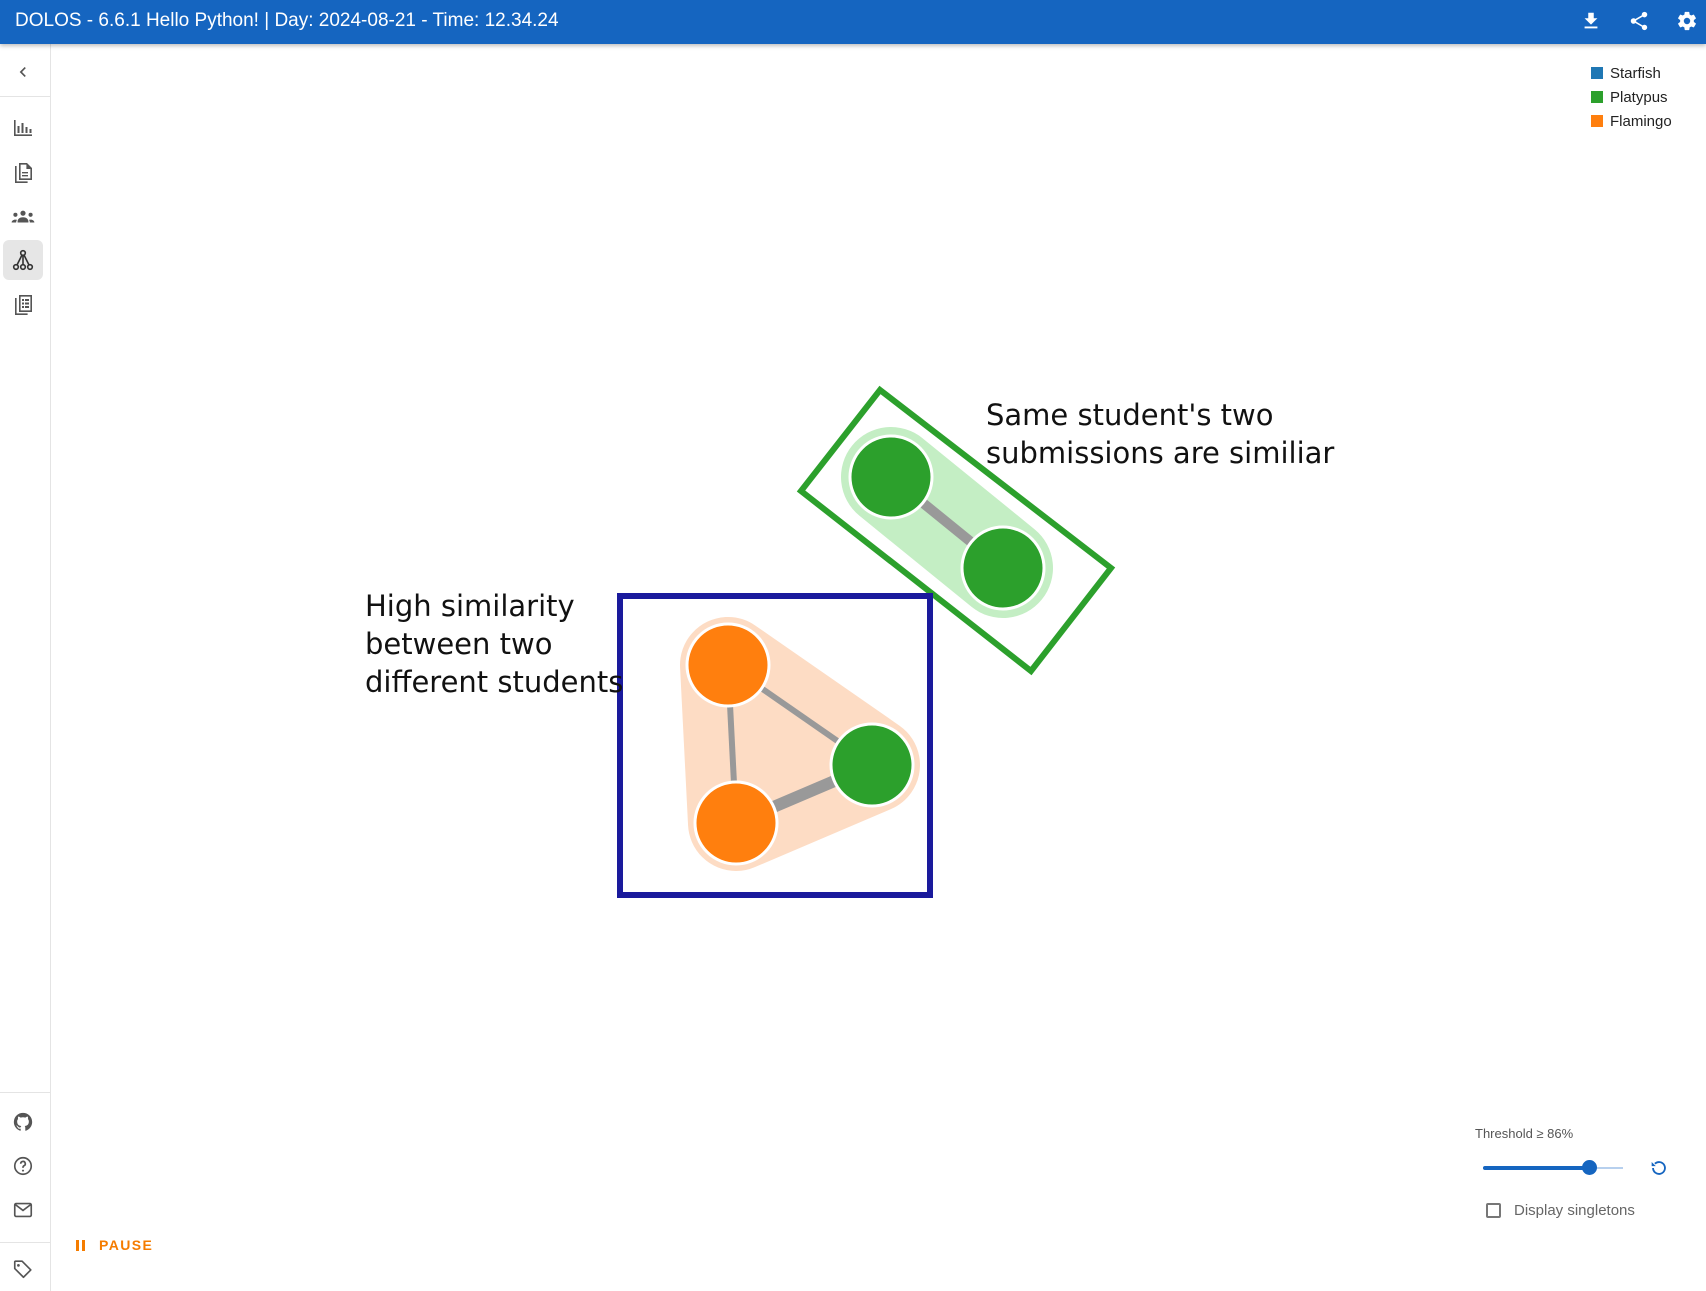 The width and height of the screenshot is (1706, 1291). What do you see at coordinates (494, 682) in the screenshot?
I see `annotation-line: different students` at bounding box center [494, 682].